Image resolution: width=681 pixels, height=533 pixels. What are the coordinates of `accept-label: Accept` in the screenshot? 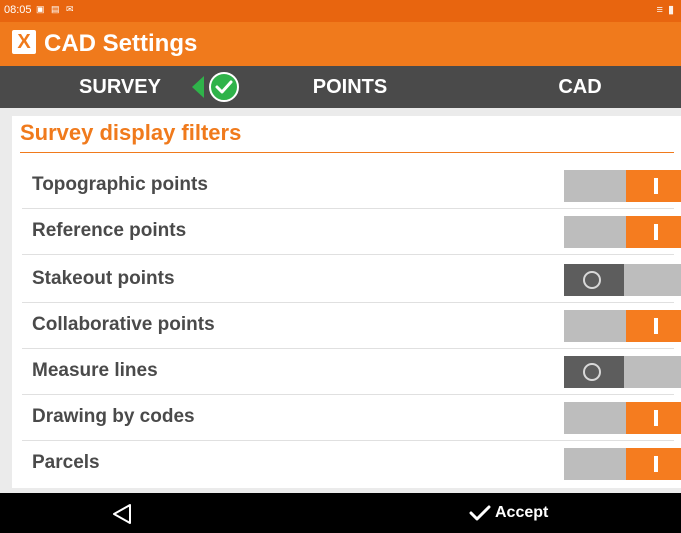 It's located at (522, 512).